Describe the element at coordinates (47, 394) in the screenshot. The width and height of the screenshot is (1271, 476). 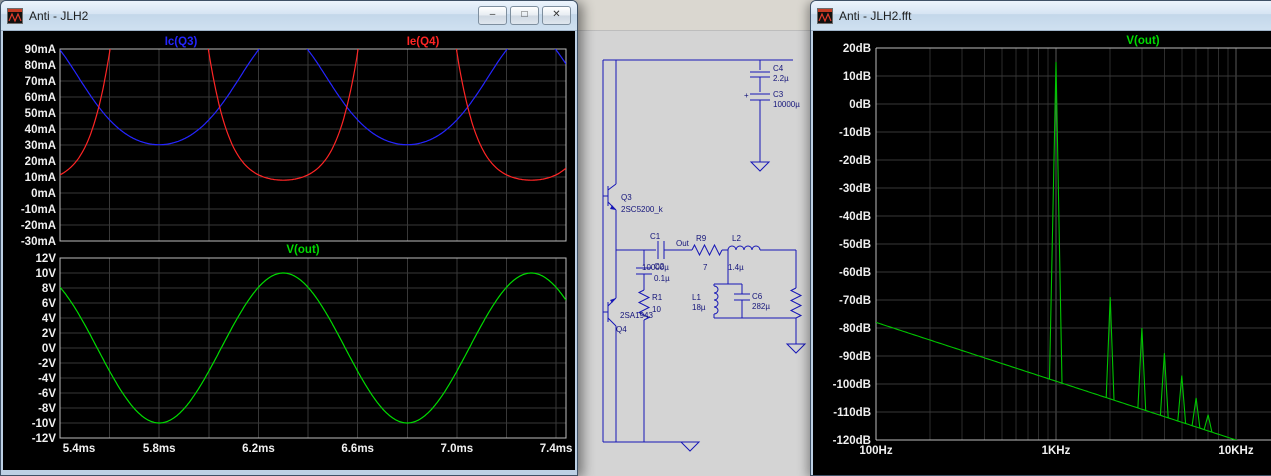
I see `svg-text: -6V` at that location.